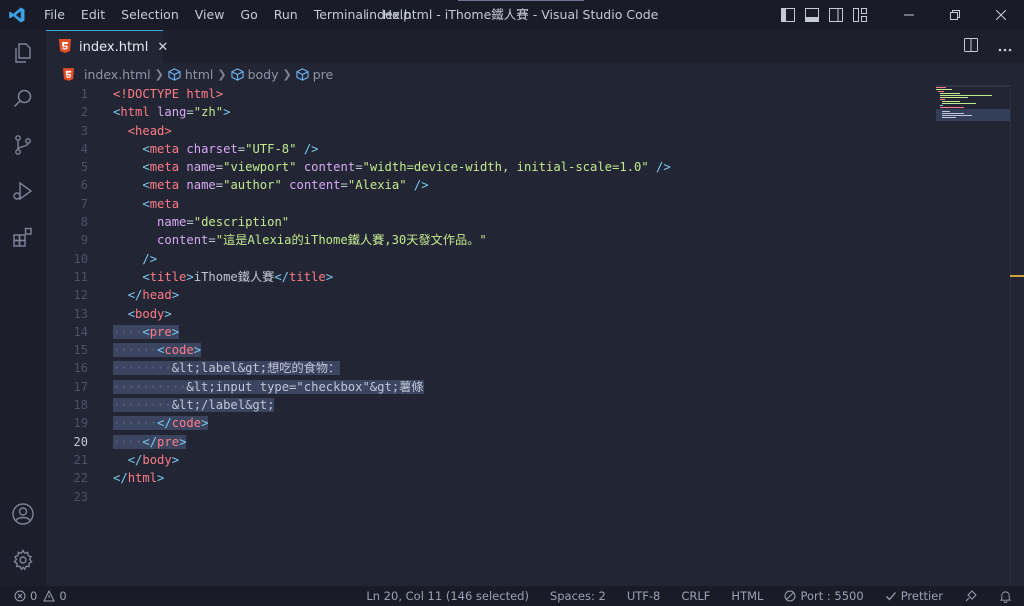 The width and height of the screenshot is (1024, 606). I want to click on no-entry-icon, so click(790, 596).